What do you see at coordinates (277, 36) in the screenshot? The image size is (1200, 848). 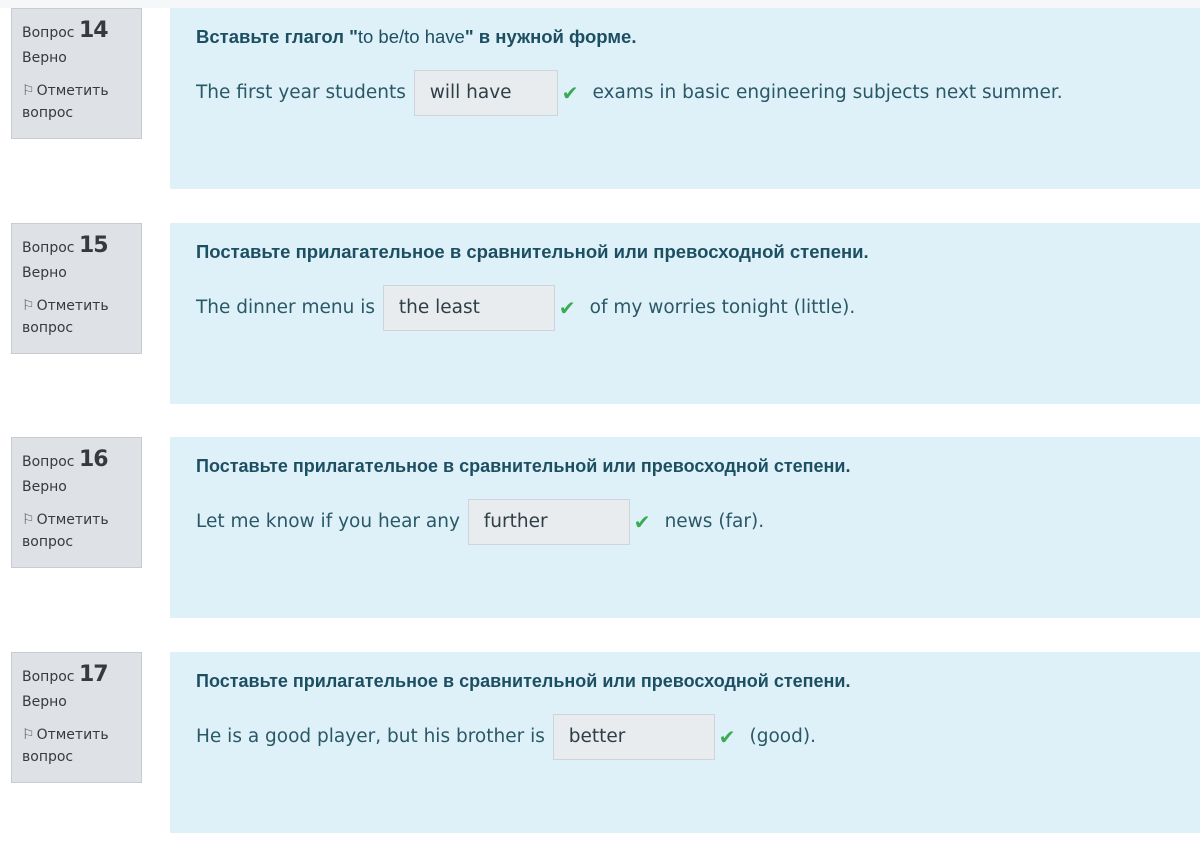 I see `instruction-part: Вставьте глагол "` at bounding box center [277, 36].